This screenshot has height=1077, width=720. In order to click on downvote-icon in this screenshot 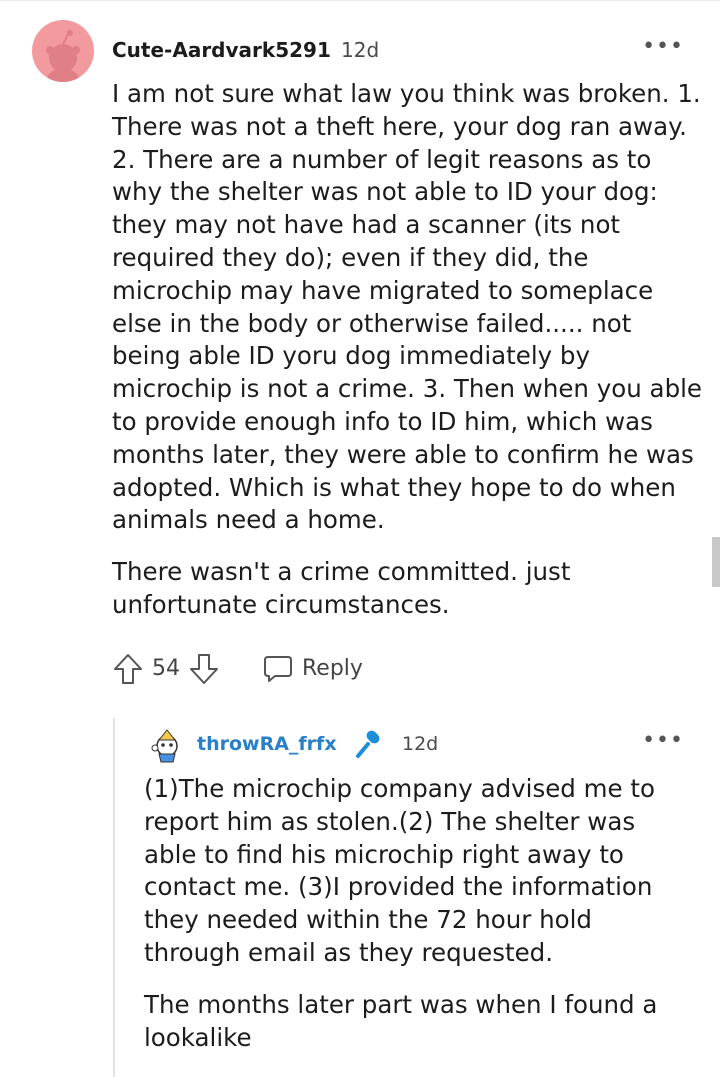, I will do `click(204, 669)`.